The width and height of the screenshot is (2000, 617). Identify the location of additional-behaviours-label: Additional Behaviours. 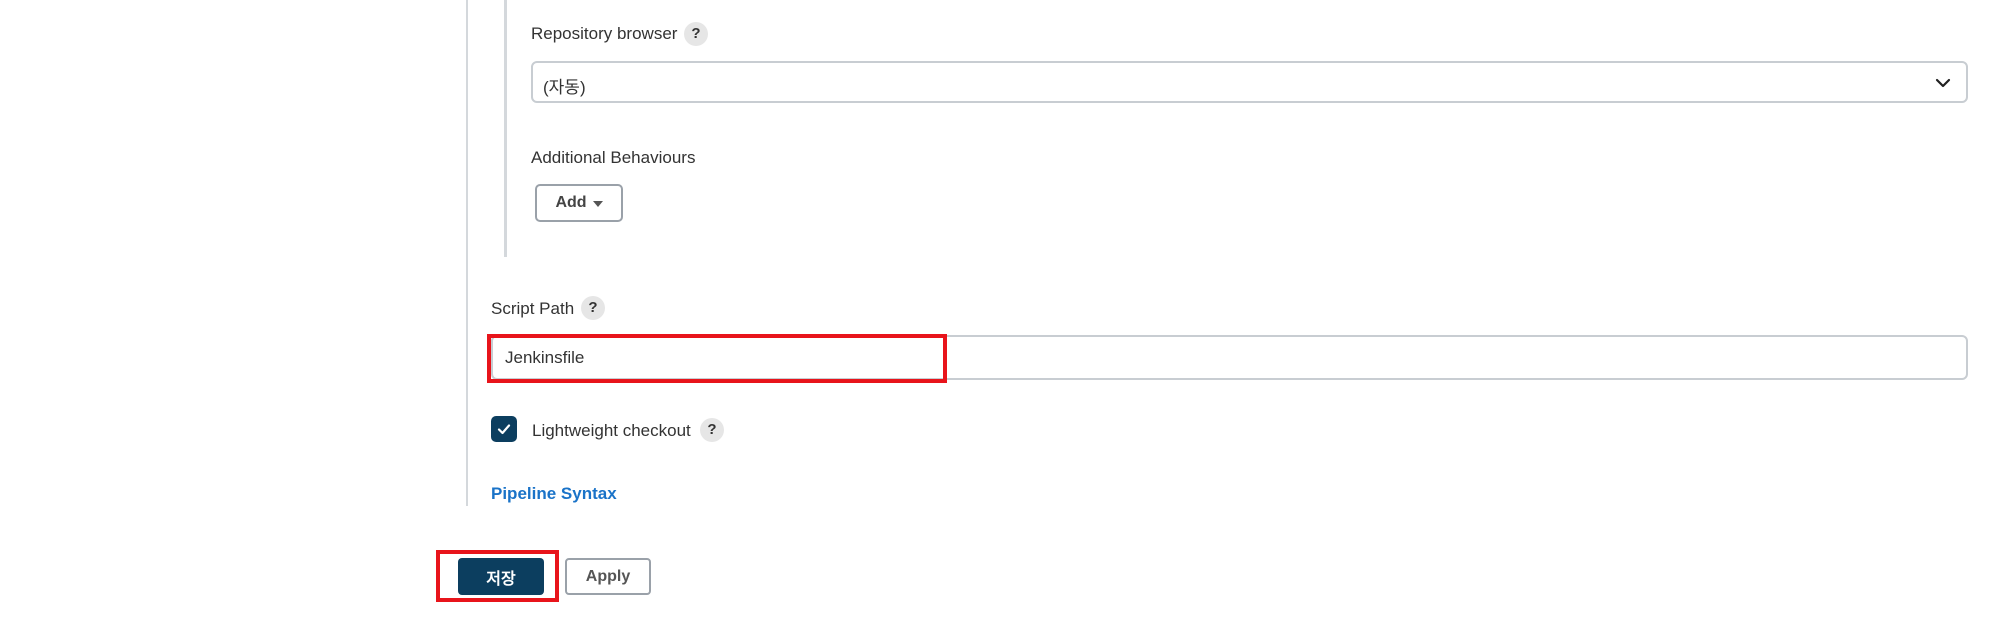
(613, 157).